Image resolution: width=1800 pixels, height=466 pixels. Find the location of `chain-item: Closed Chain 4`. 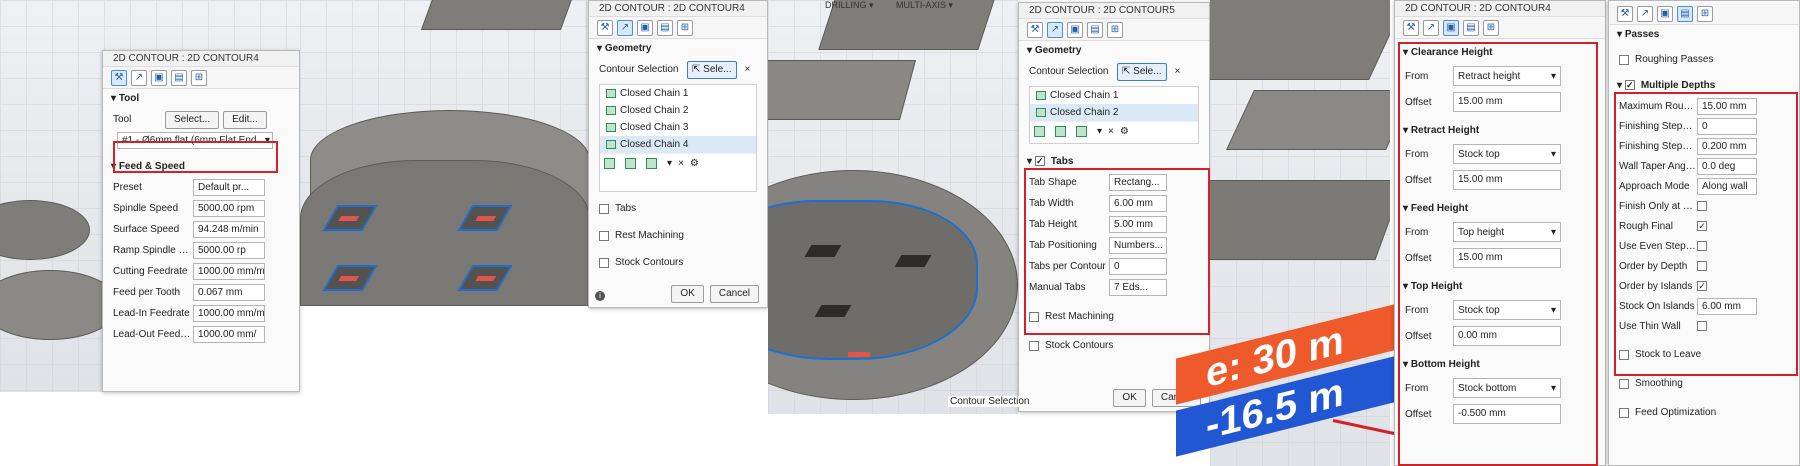

chain-item: Closed Chain 4 is located at coordinates (678, 144).